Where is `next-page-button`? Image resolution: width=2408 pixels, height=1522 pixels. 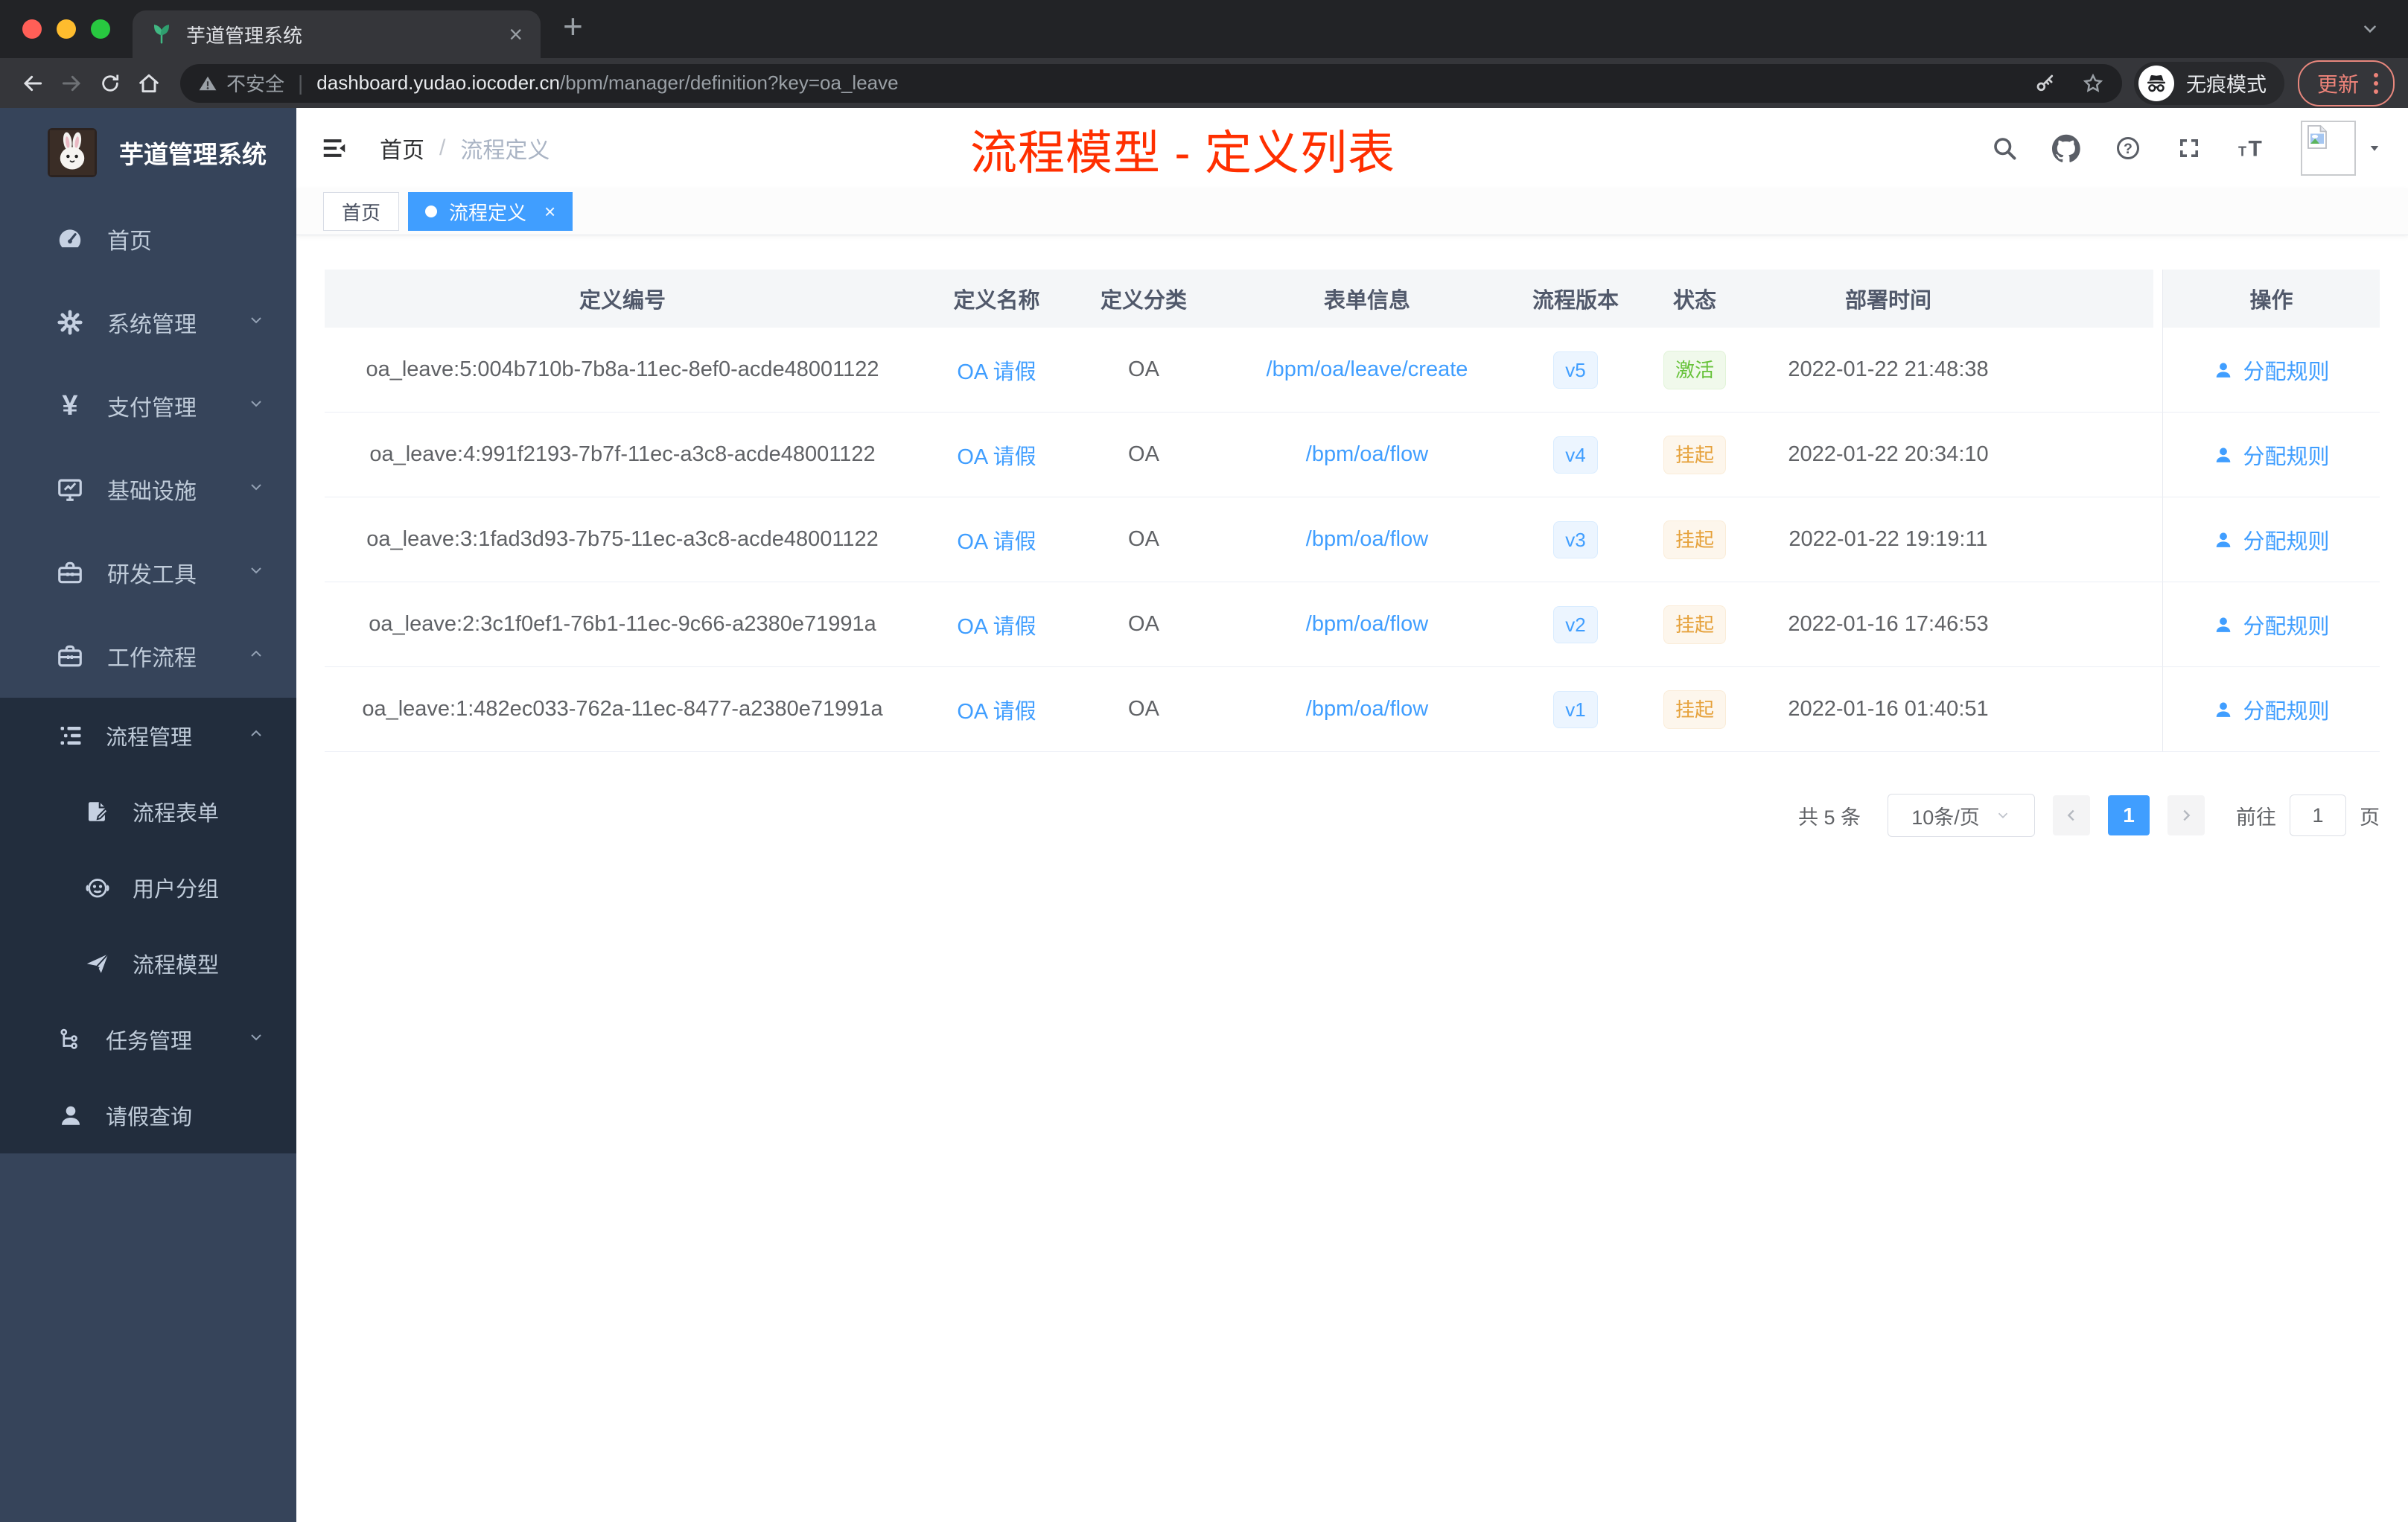 next-page-button is located at coordinates (2186, 815).